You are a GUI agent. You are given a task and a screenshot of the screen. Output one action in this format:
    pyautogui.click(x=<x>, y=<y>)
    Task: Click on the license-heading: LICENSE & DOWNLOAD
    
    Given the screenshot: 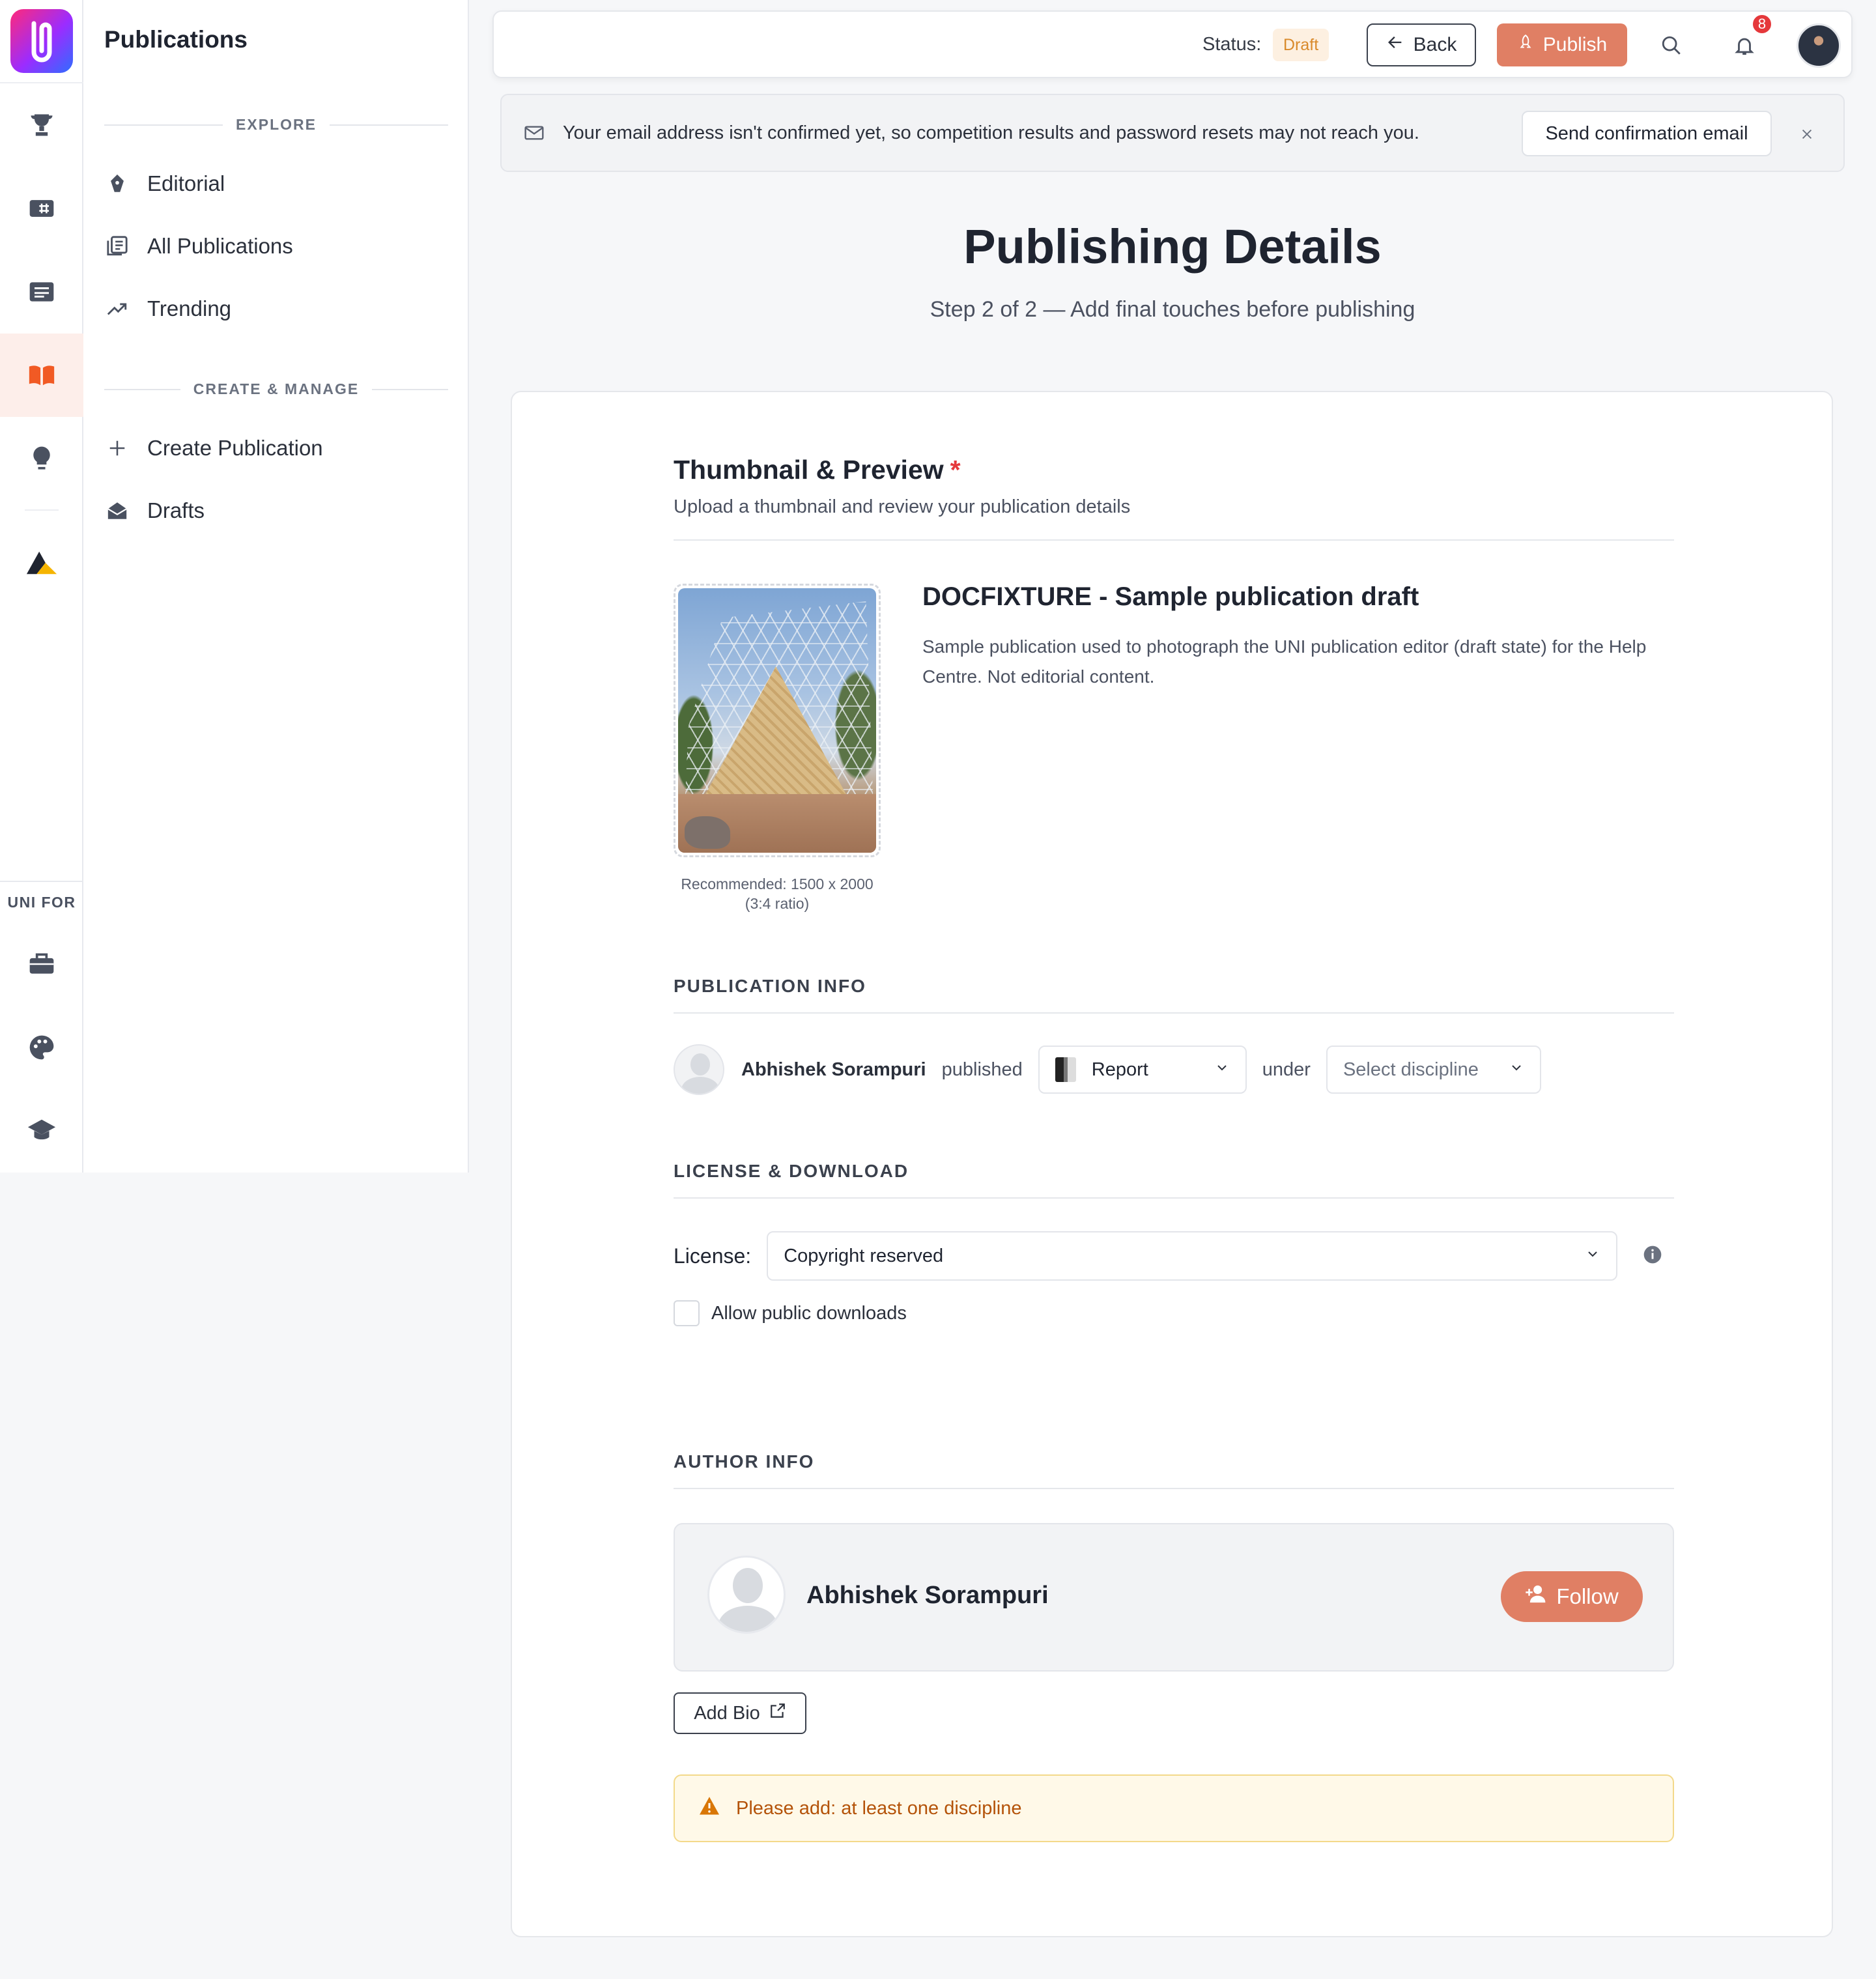 What is the action you would take?
    pyautogui.click(x=792, y=1171)
    